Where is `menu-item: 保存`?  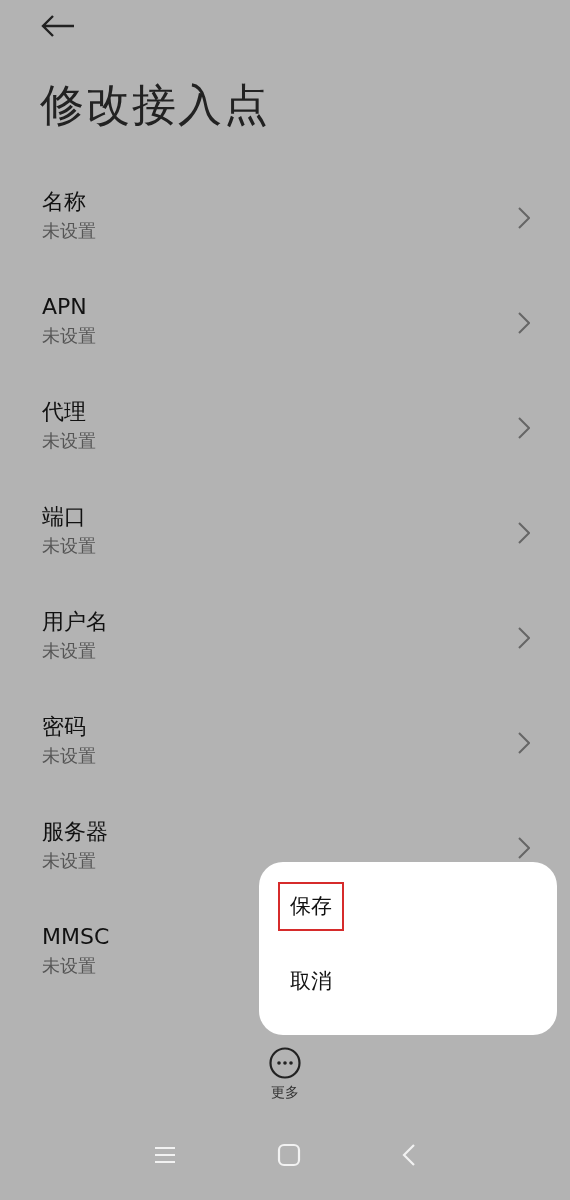
menu-item: 保存 is located at coordinates (311, 906).